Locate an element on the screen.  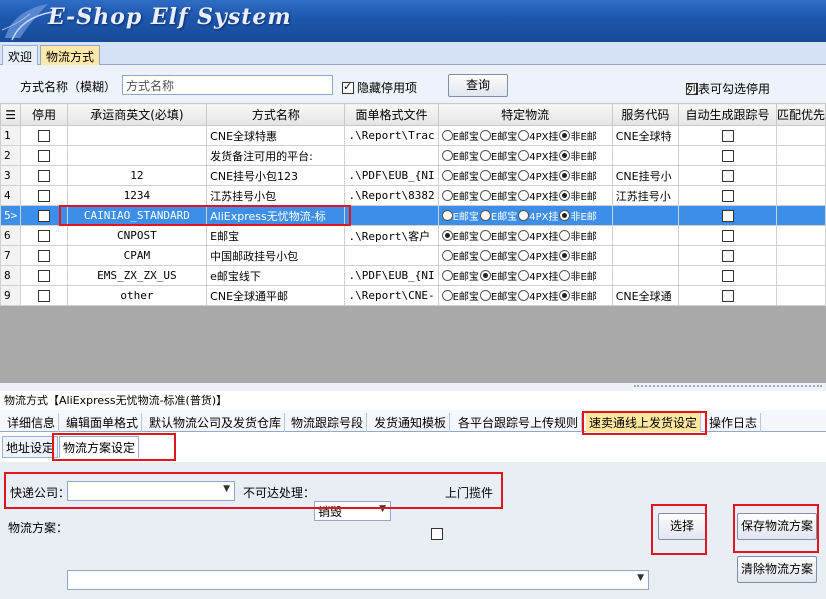
format-cell: .\Report\8382 is located at coordinates (391, 195).